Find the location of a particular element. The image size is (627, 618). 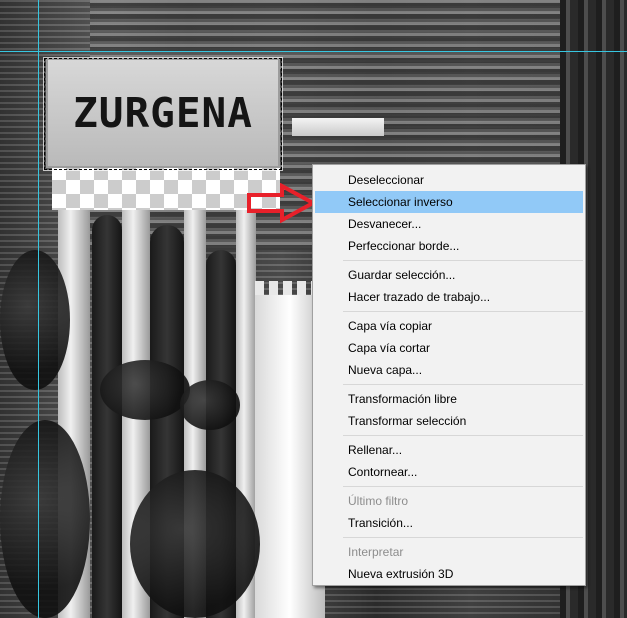

menu-item-seleccionar-inverso: Seleccionar inverso is located at coordinates (449, 202).